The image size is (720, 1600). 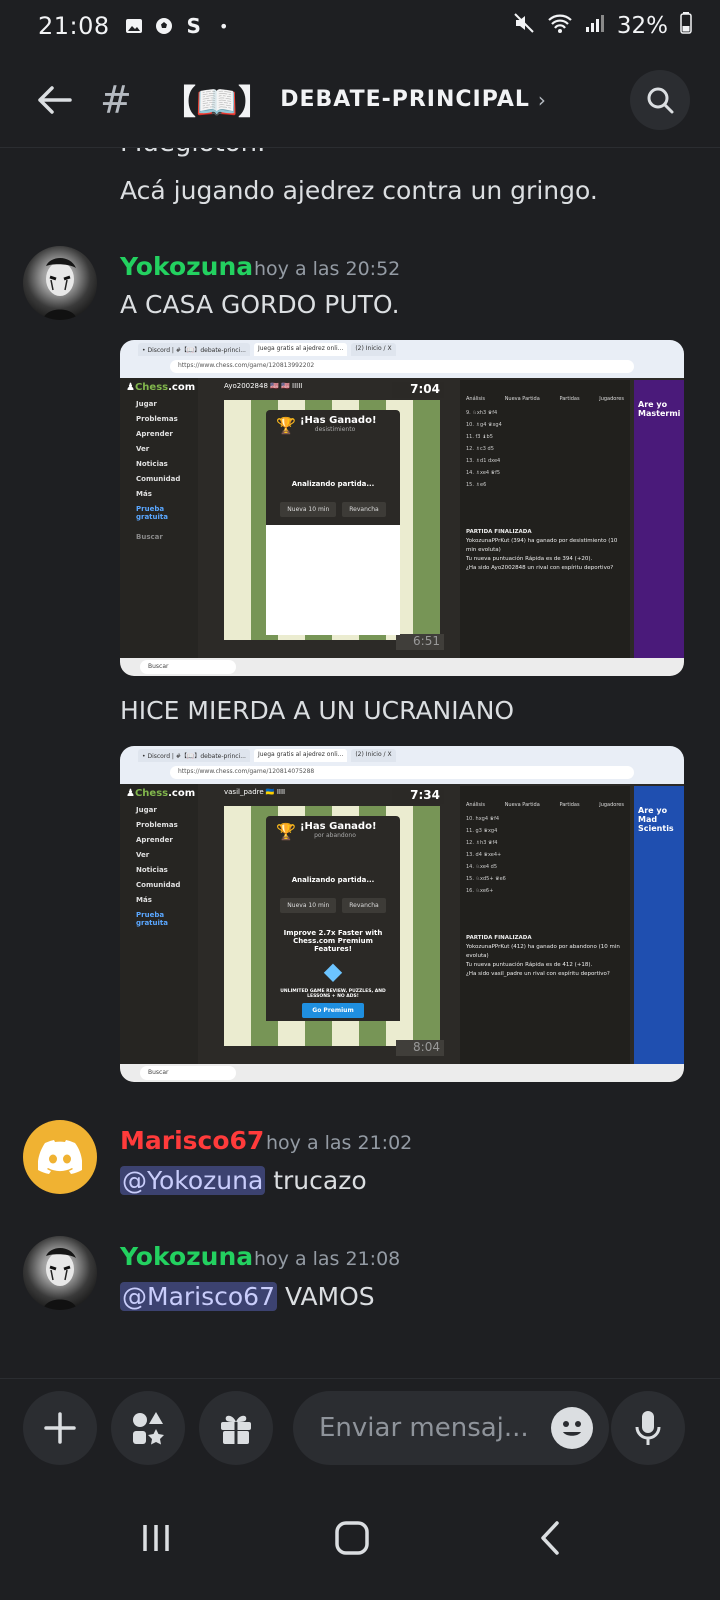 I want to click on system-nav-bar, so click(x=360, y=1540).